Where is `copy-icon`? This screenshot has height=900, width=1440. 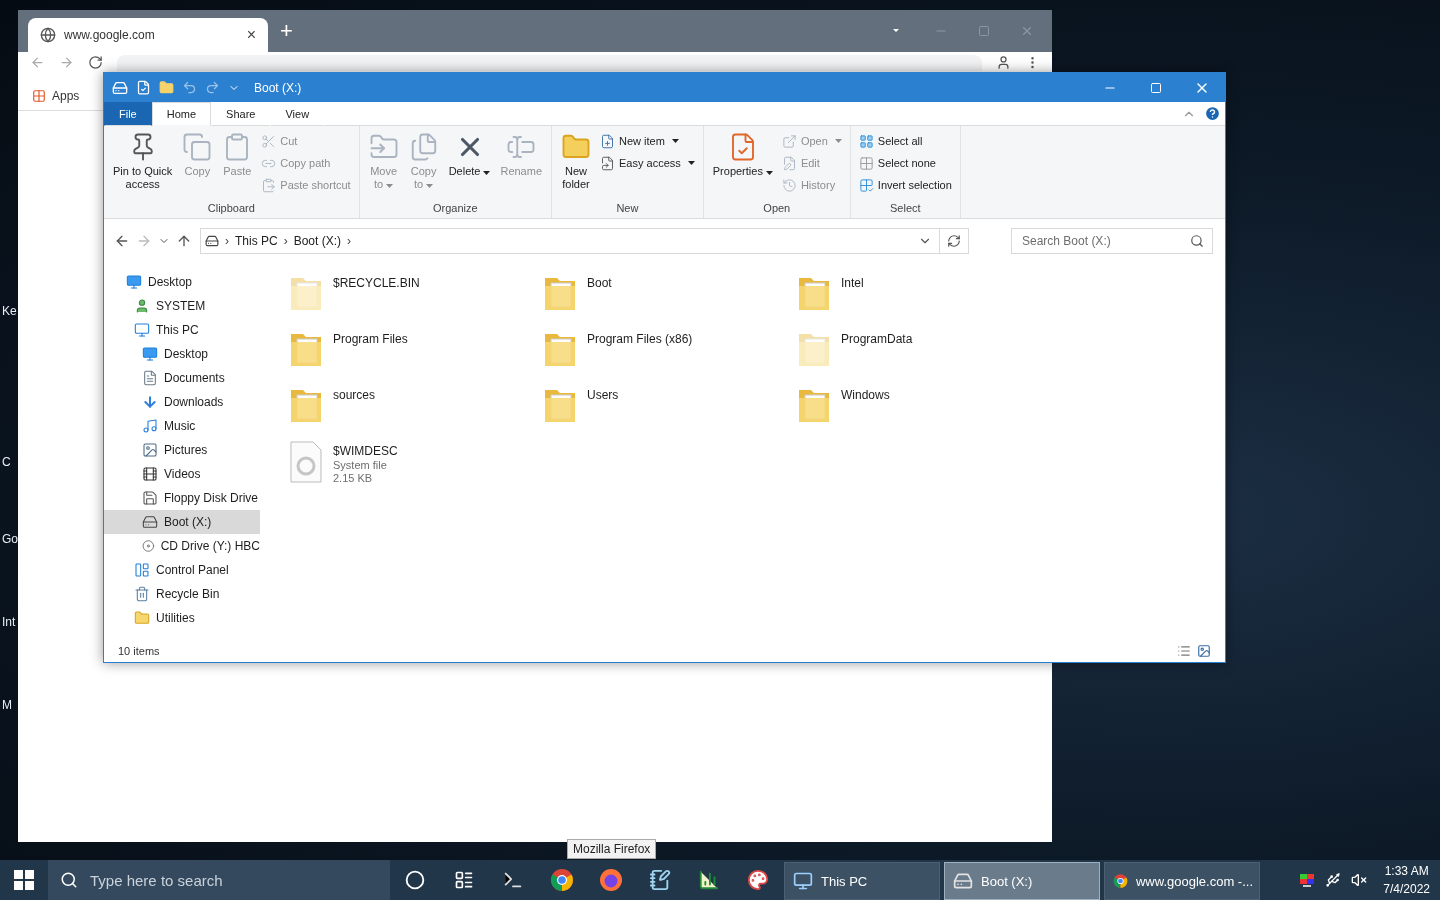 copy-icon is located at coordinates (197, 147).